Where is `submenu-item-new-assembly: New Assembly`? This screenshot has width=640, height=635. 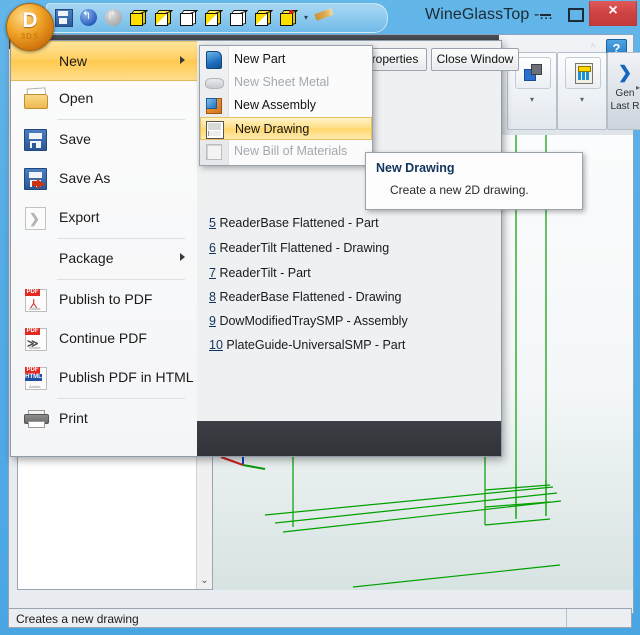 submenu-item-new-assembly: New Assembly is located at coordinates (286, 105).